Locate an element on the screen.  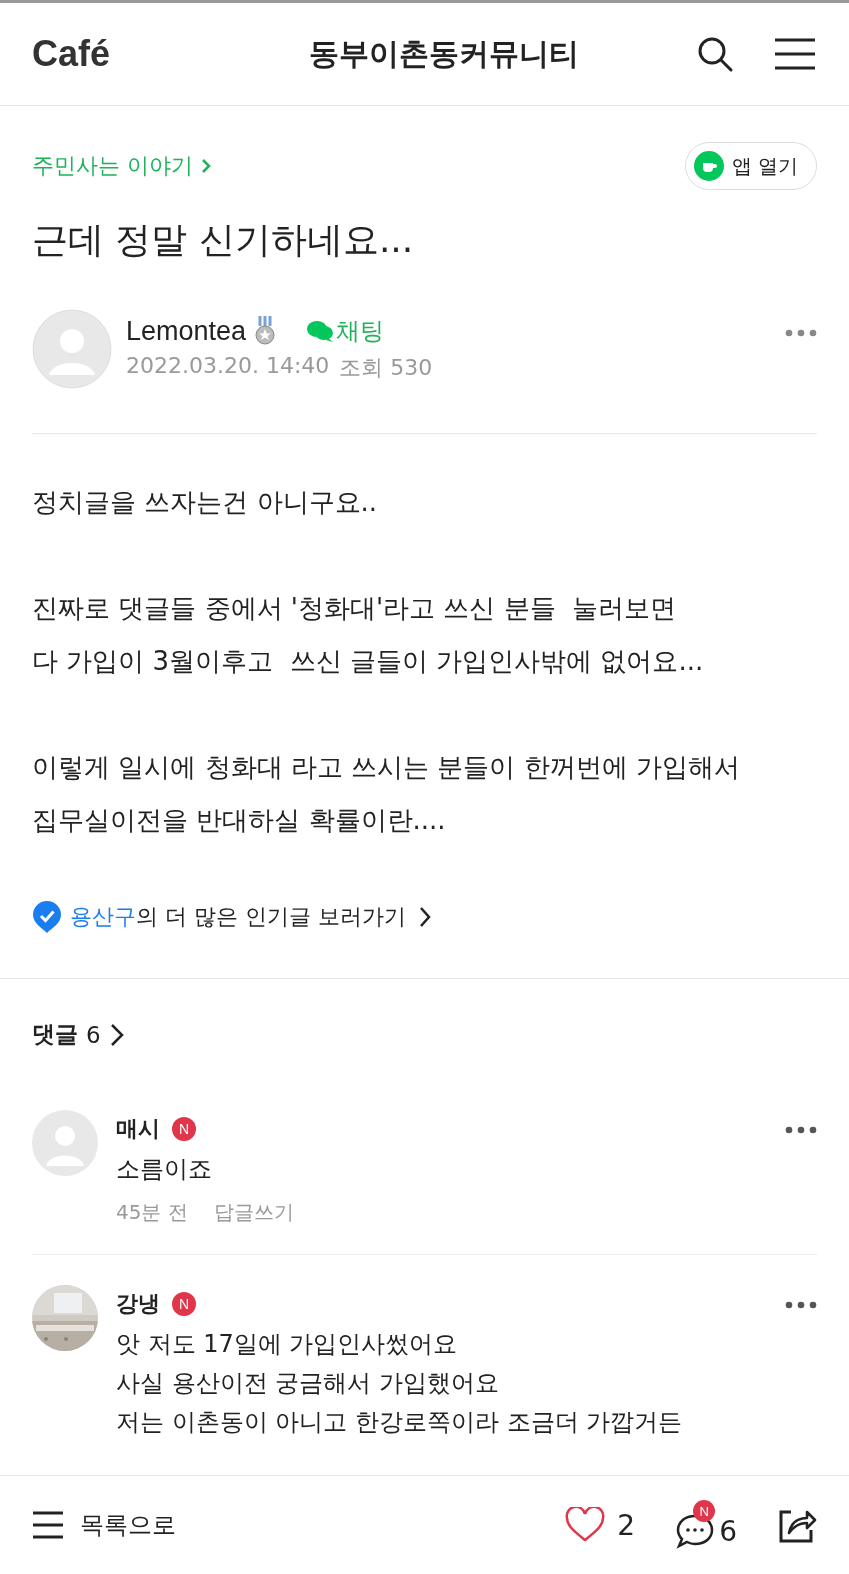
post-text: 정치글을 쓰자는건 아니구요.. is located at coordinates (205, 502).